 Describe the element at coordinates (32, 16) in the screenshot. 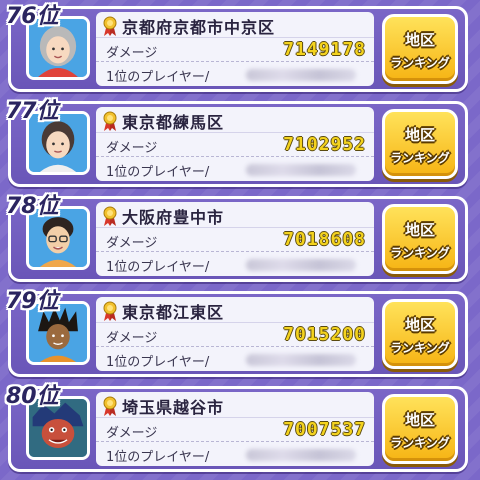

I see `rank-label: 76位` at that location.